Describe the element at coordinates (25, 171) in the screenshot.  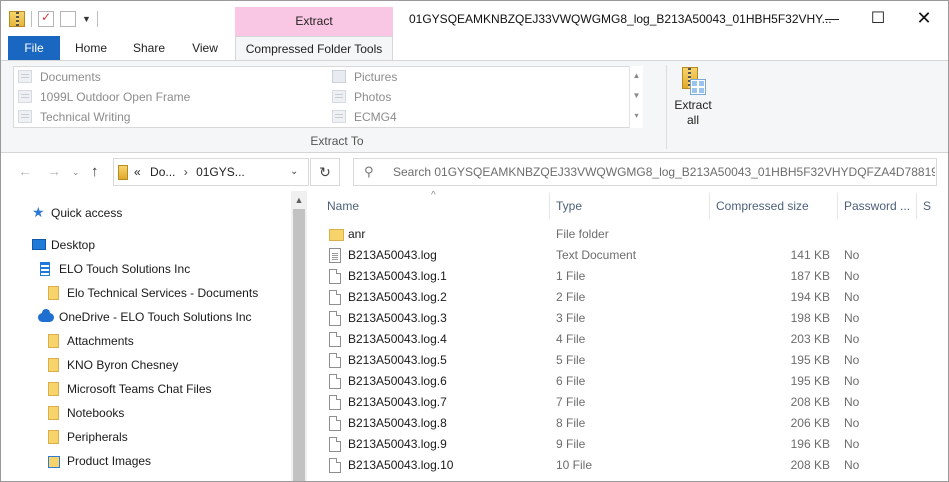
I see `back-arrow-icon: ←` at that location.